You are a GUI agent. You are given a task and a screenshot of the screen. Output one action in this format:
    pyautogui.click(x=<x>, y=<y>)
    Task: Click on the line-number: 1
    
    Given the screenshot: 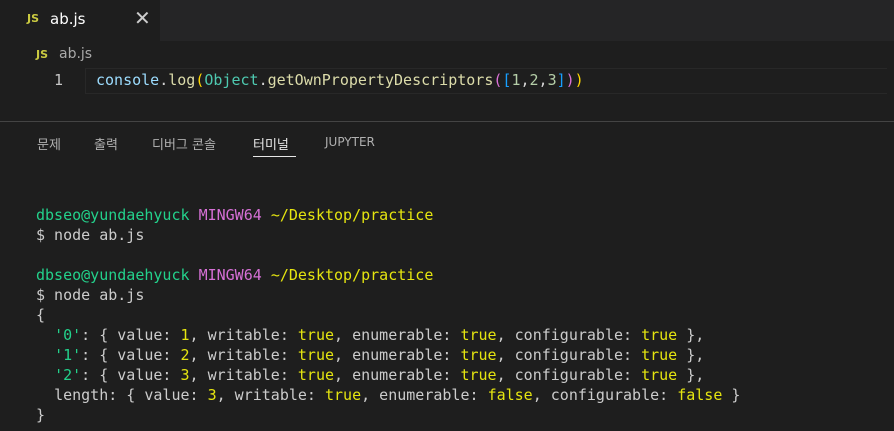 What is the action you would take?
    pyautogui.click(x=59, y=80)
    